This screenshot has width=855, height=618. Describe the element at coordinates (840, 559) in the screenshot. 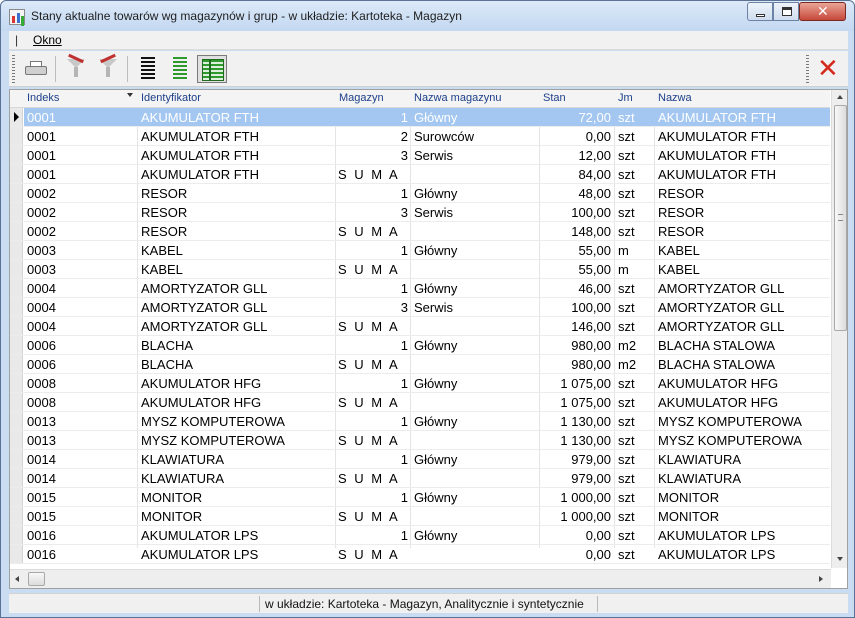

I see `scroll-down-icon` at that location.